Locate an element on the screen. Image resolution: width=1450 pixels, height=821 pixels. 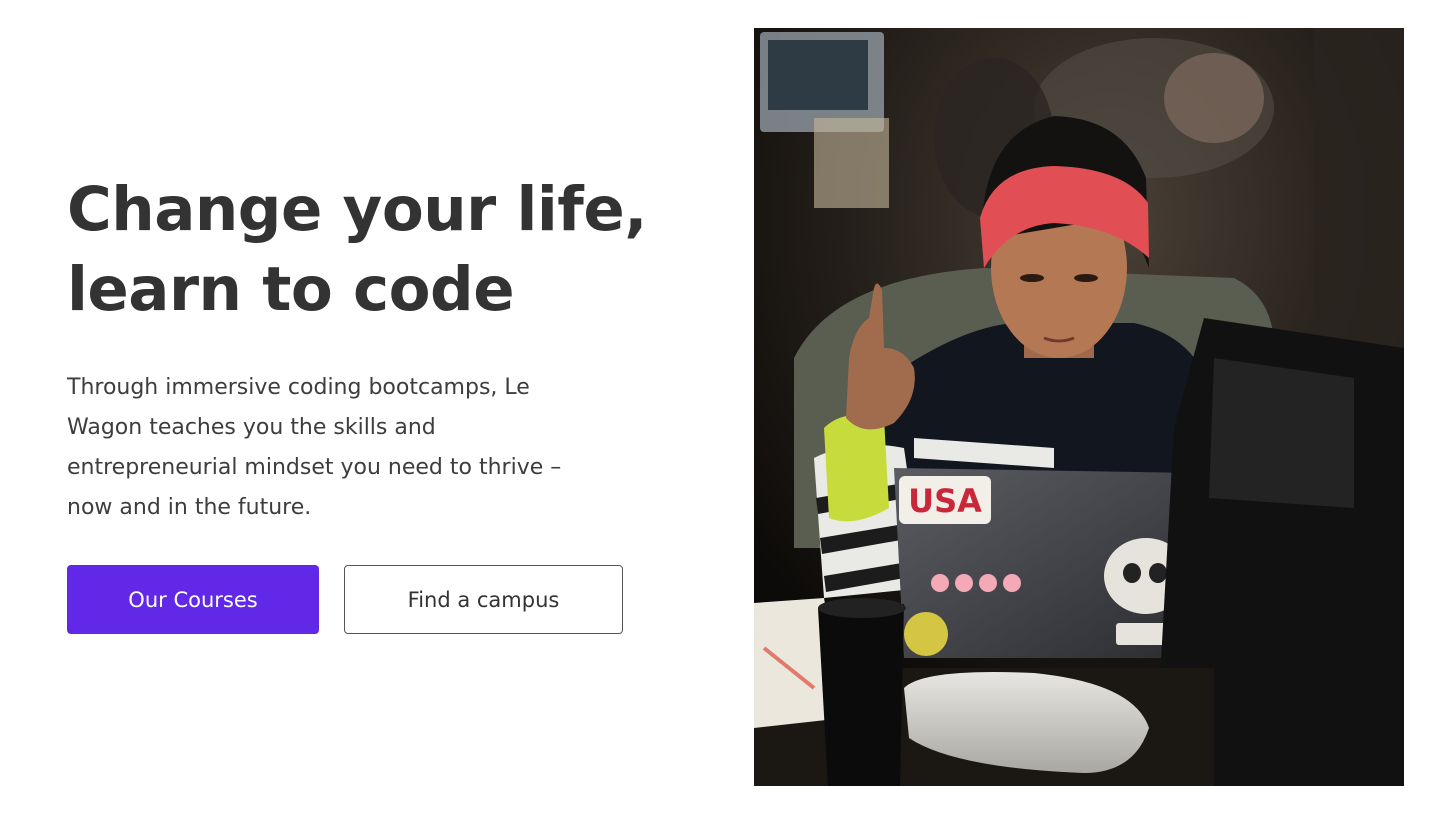
hero-text-block: Change your life, learn to code is located at coordinates (377, 250).